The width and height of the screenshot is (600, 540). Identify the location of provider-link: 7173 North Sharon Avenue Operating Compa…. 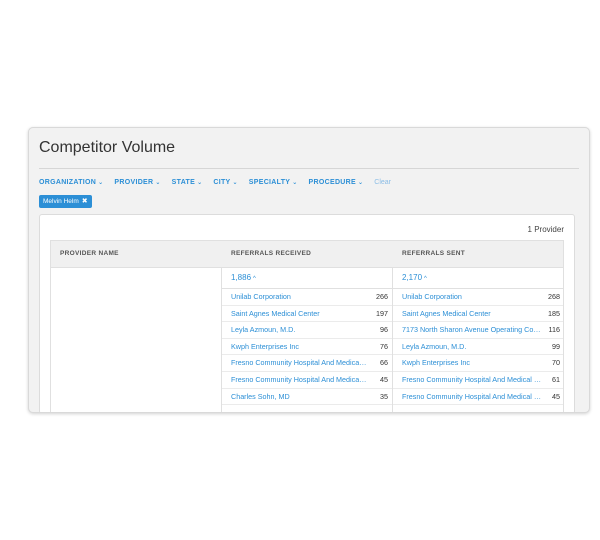
(473, 330).